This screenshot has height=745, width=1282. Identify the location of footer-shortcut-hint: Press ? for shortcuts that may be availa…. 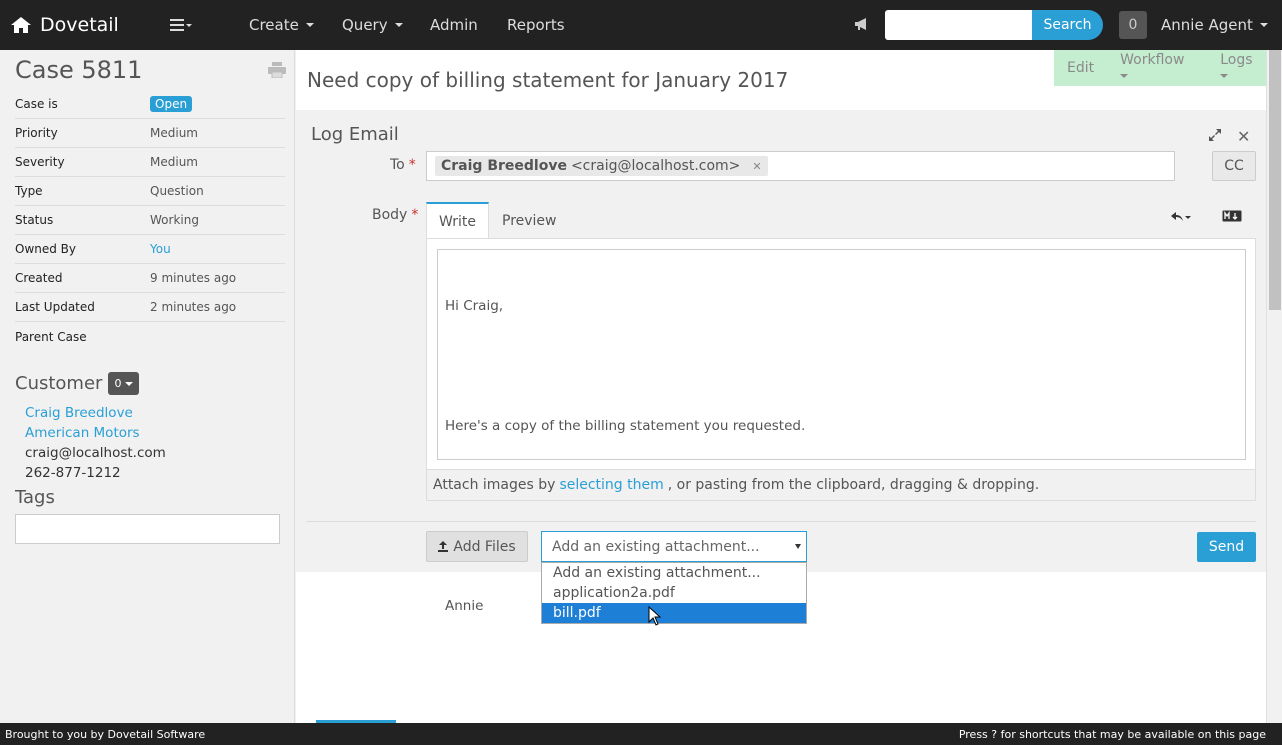
(1112, 734).